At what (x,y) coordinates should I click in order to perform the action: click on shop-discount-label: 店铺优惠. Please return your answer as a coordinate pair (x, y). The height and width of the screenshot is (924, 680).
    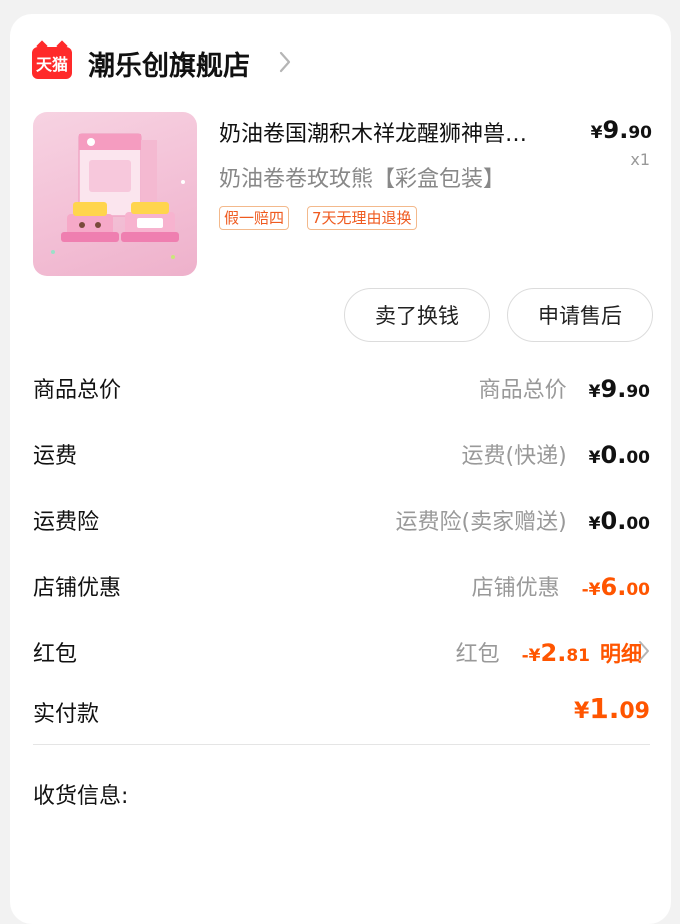
    Looking at the image, I should click on (77, 588).